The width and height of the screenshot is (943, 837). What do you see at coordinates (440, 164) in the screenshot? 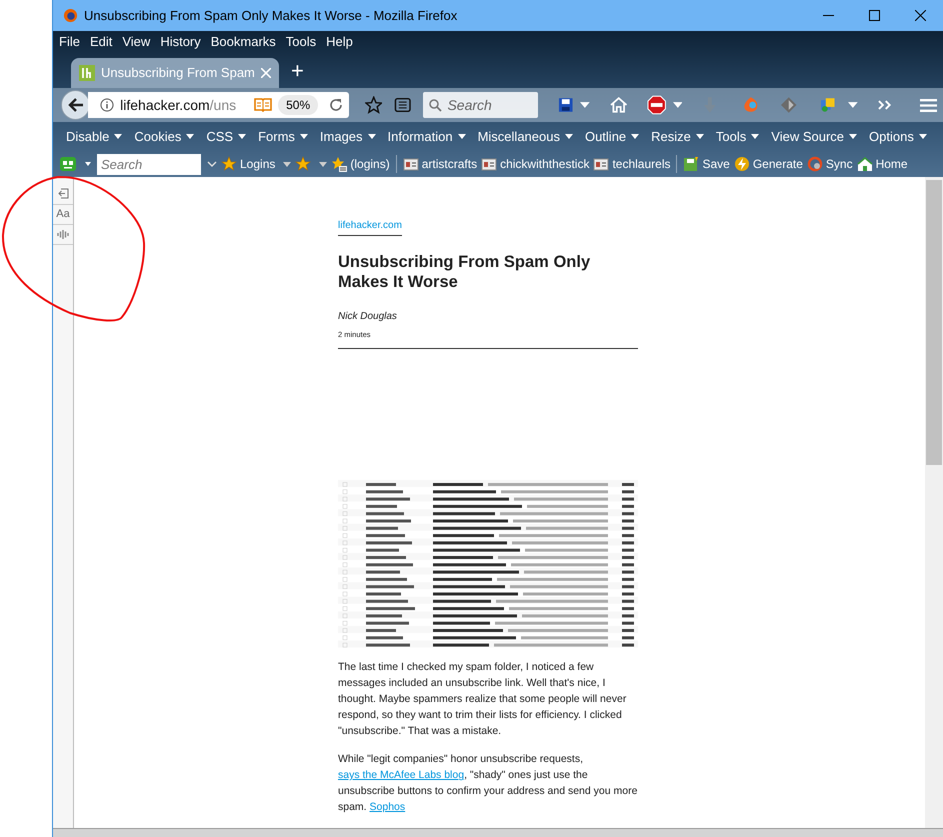
I see `bookmark-item: artistcrafts` at bounding box center [440, 164].